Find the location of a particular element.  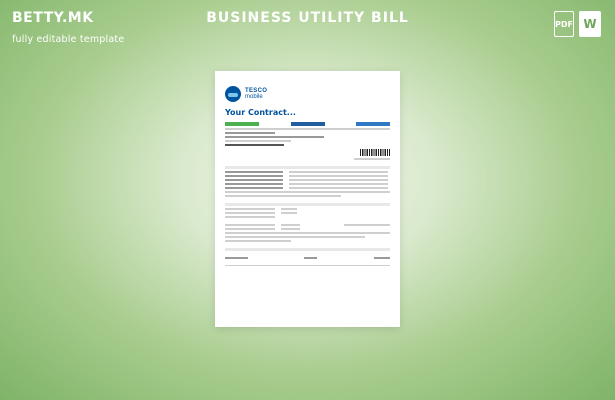

word-label: W is located at coordinates (590, 24).